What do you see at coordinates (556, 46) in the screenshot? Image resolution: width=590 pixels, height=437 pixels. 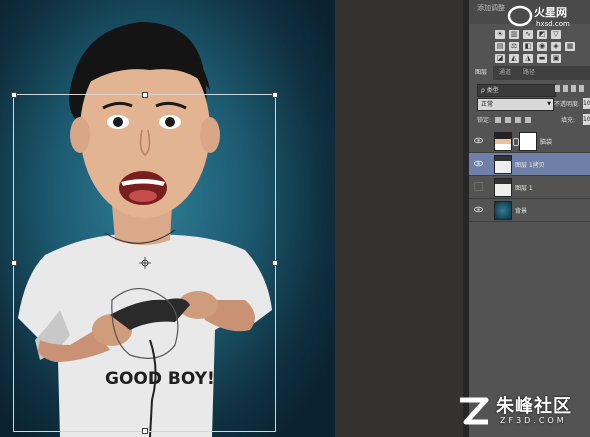 I see `channel-mixer-icon: ◈` at bounding box center [556, 46].